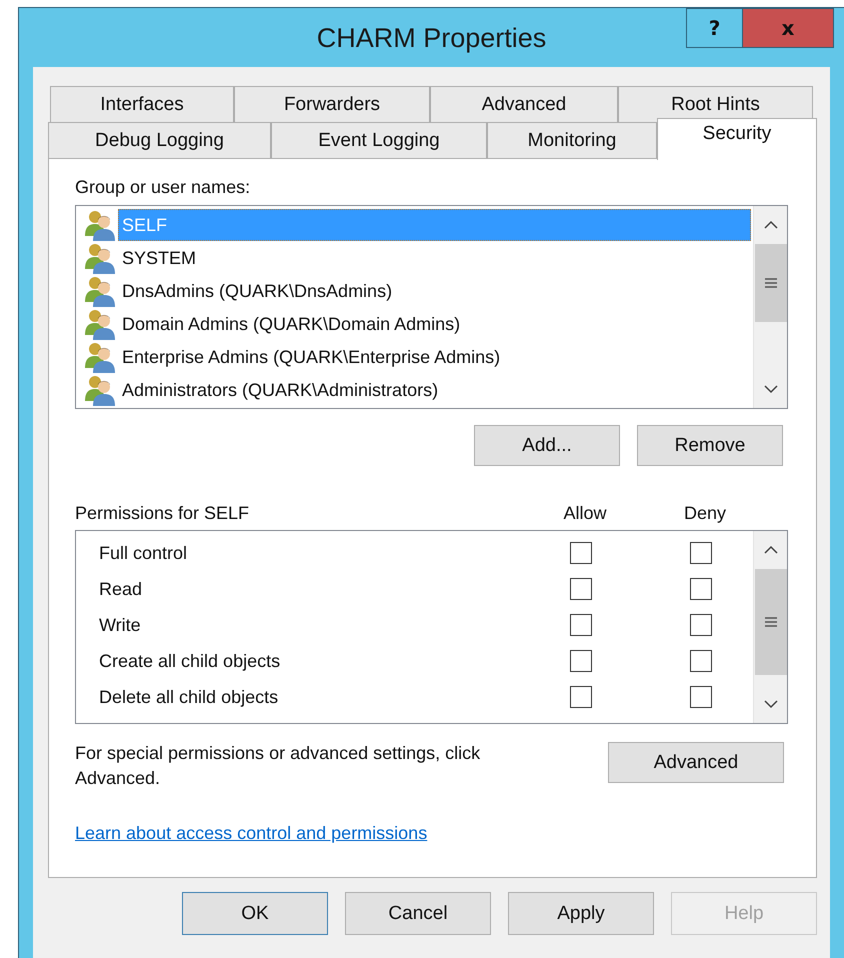 This screenshot has width=844, height=958. What do you see at coordinates (434, 258) in the screenshot?
I see `list-item: SYSTEM` at bounding box center [434, 258].